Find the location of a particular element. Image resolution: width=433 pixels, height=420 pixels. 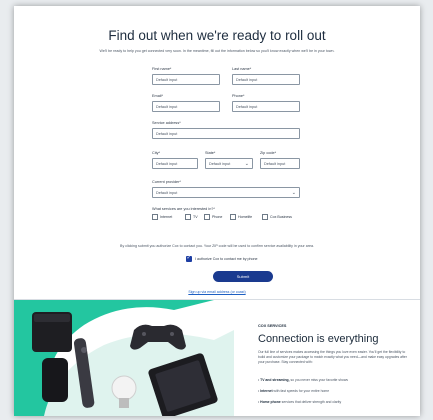

state-label: State* is located at coordinates (210, 153).